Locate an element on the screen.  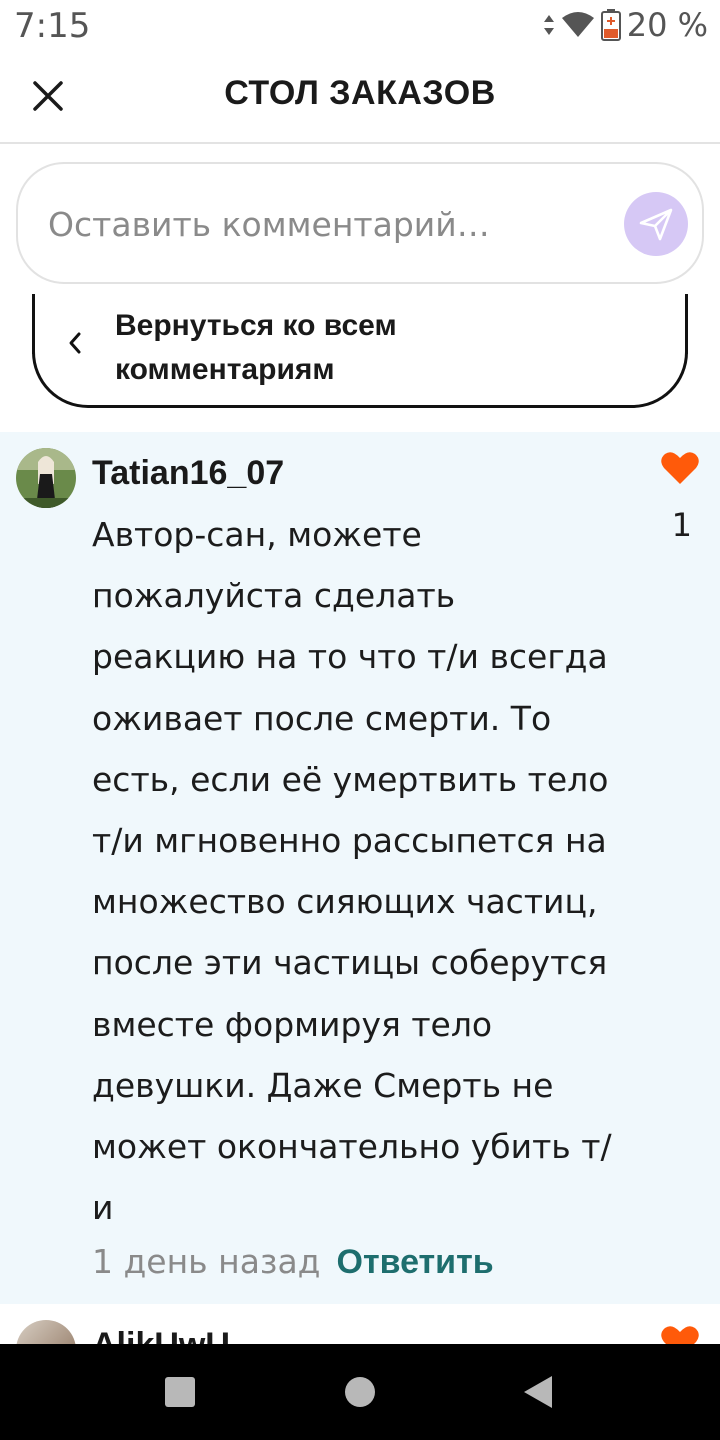
comment-username: Tatian16_07 is located at coordinates (188, 473).